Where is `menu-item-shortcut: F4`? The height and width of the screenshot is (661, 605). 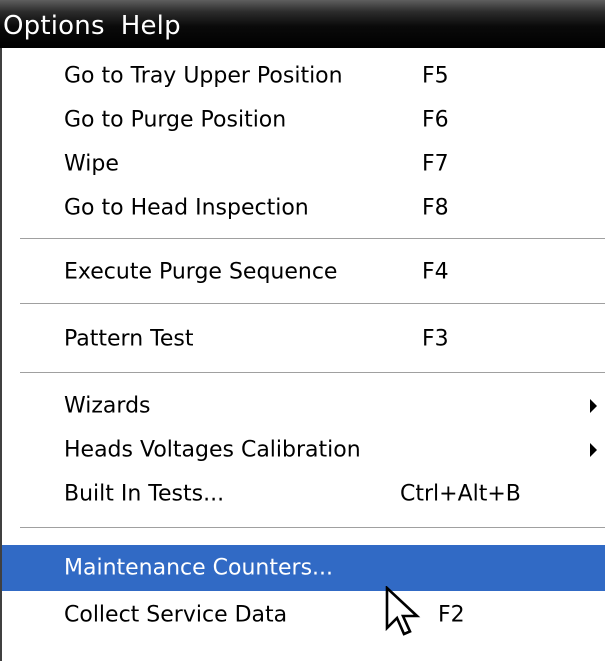 menu-item-shortcut: F4 is located at coordinates (435, 272).